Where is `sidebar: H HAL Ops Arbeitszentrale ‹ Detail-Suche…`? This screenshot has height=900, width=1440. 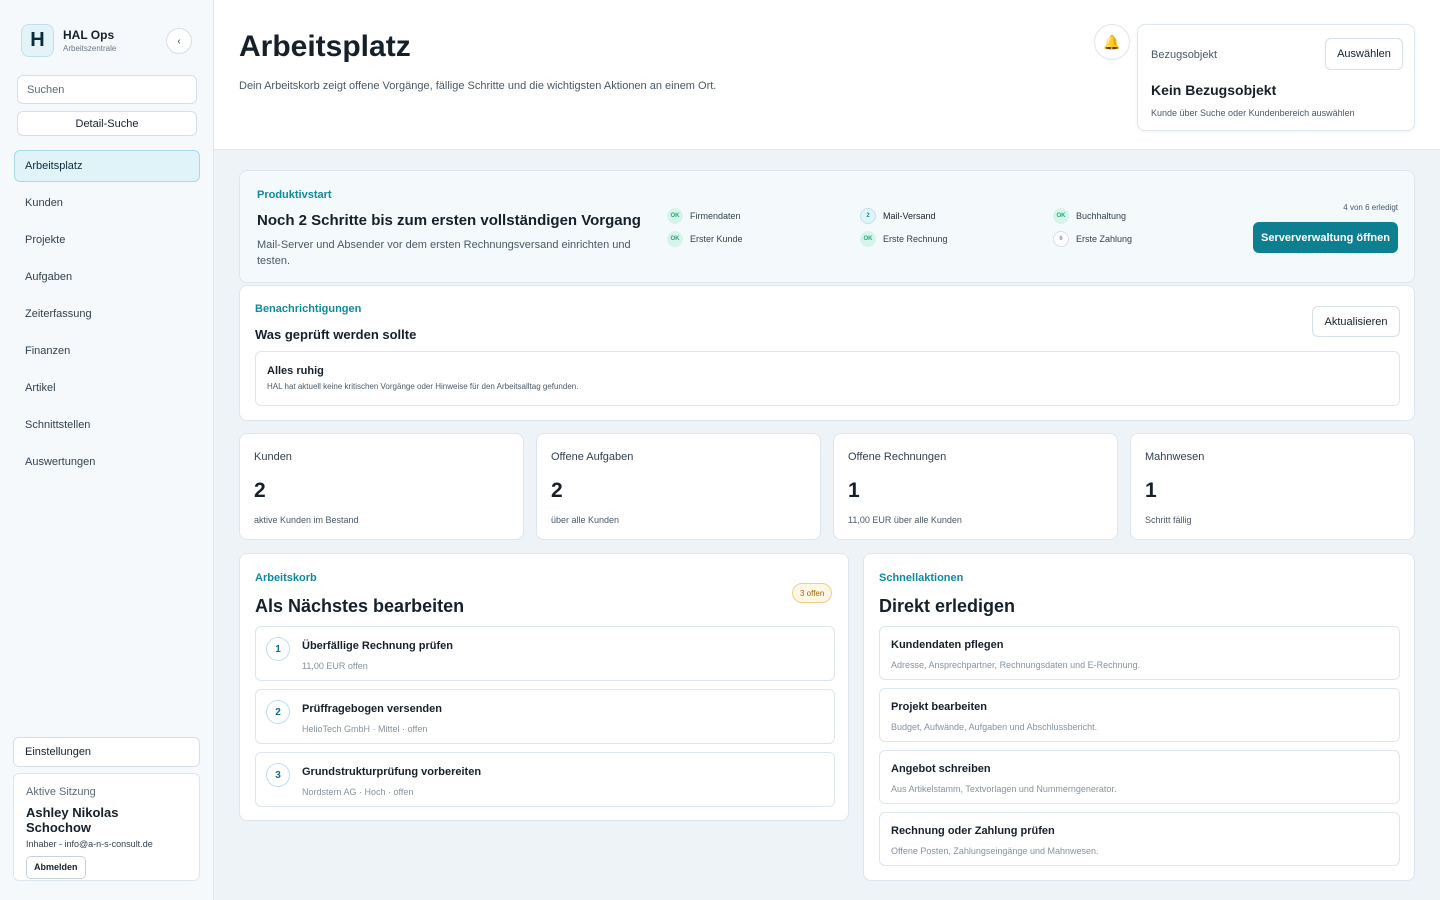 sidebar: H HAL Ops Arbeitszentrale ‹ Detail-Suche… is located at coordinates (107, 450).